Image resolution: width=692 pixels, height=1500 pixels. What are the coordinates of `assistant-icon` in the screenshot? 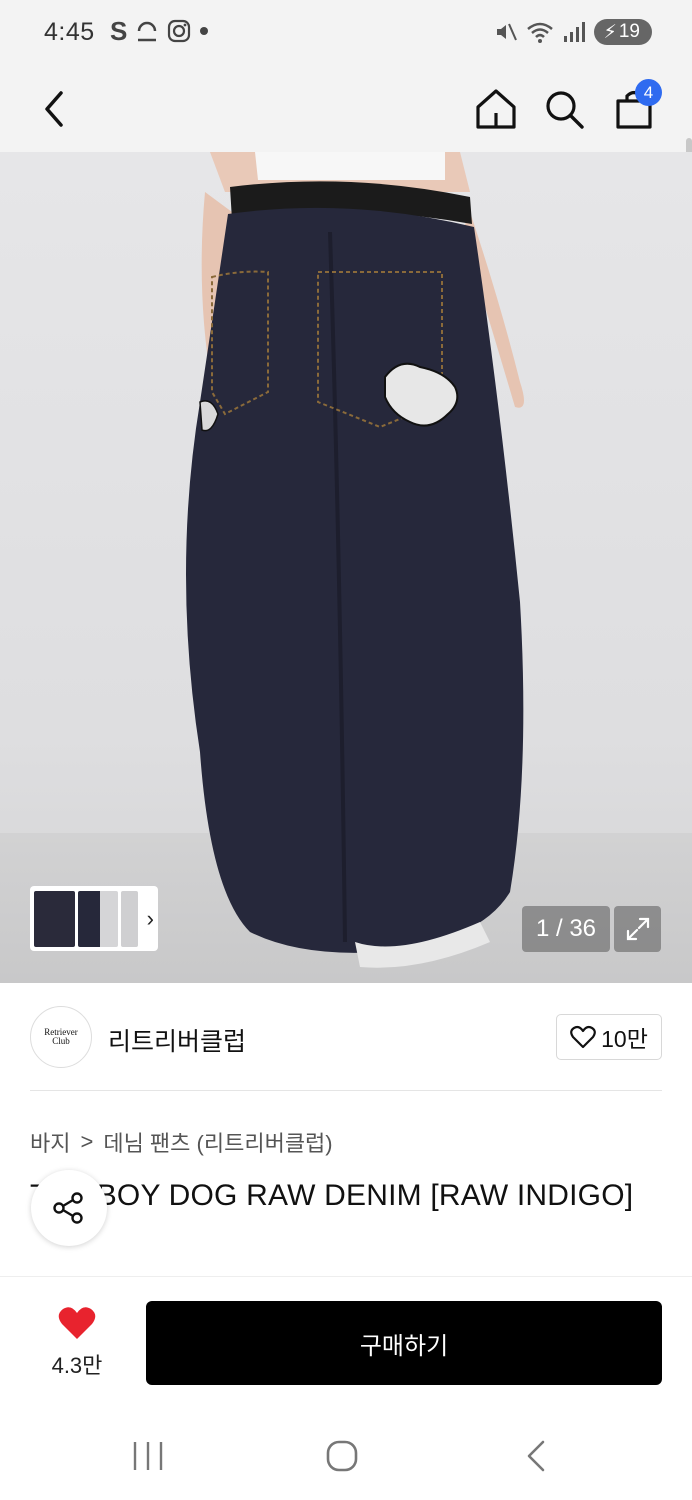 It's located at (147, 31).